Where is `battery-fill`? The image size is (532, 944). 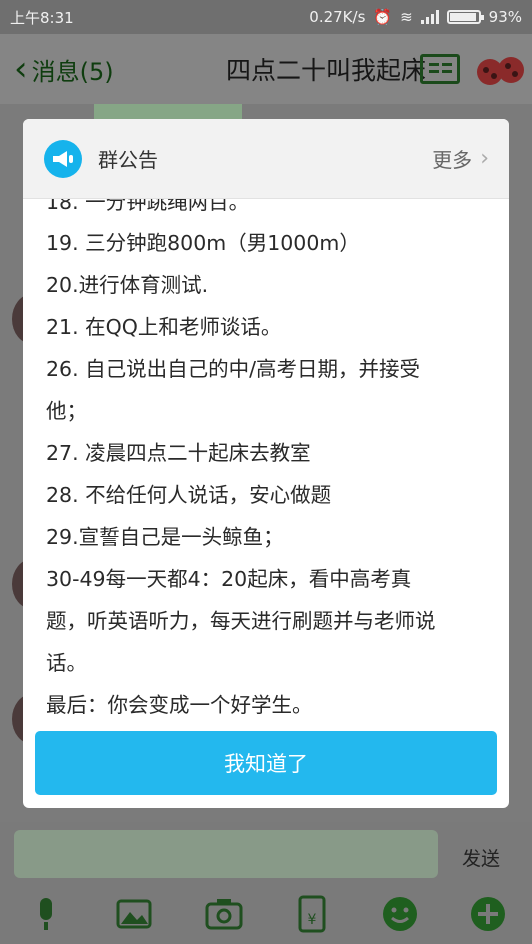 battery-fill is located at coordinates (462, 17).